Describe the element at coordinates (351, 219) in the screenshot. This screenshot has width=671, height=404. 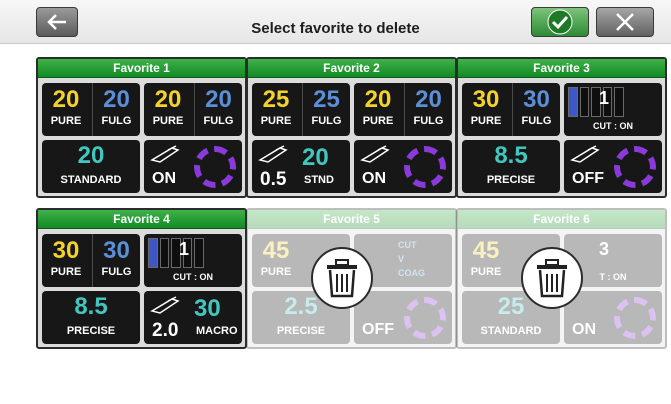
I see `card-title: Favorite 5` at that location.